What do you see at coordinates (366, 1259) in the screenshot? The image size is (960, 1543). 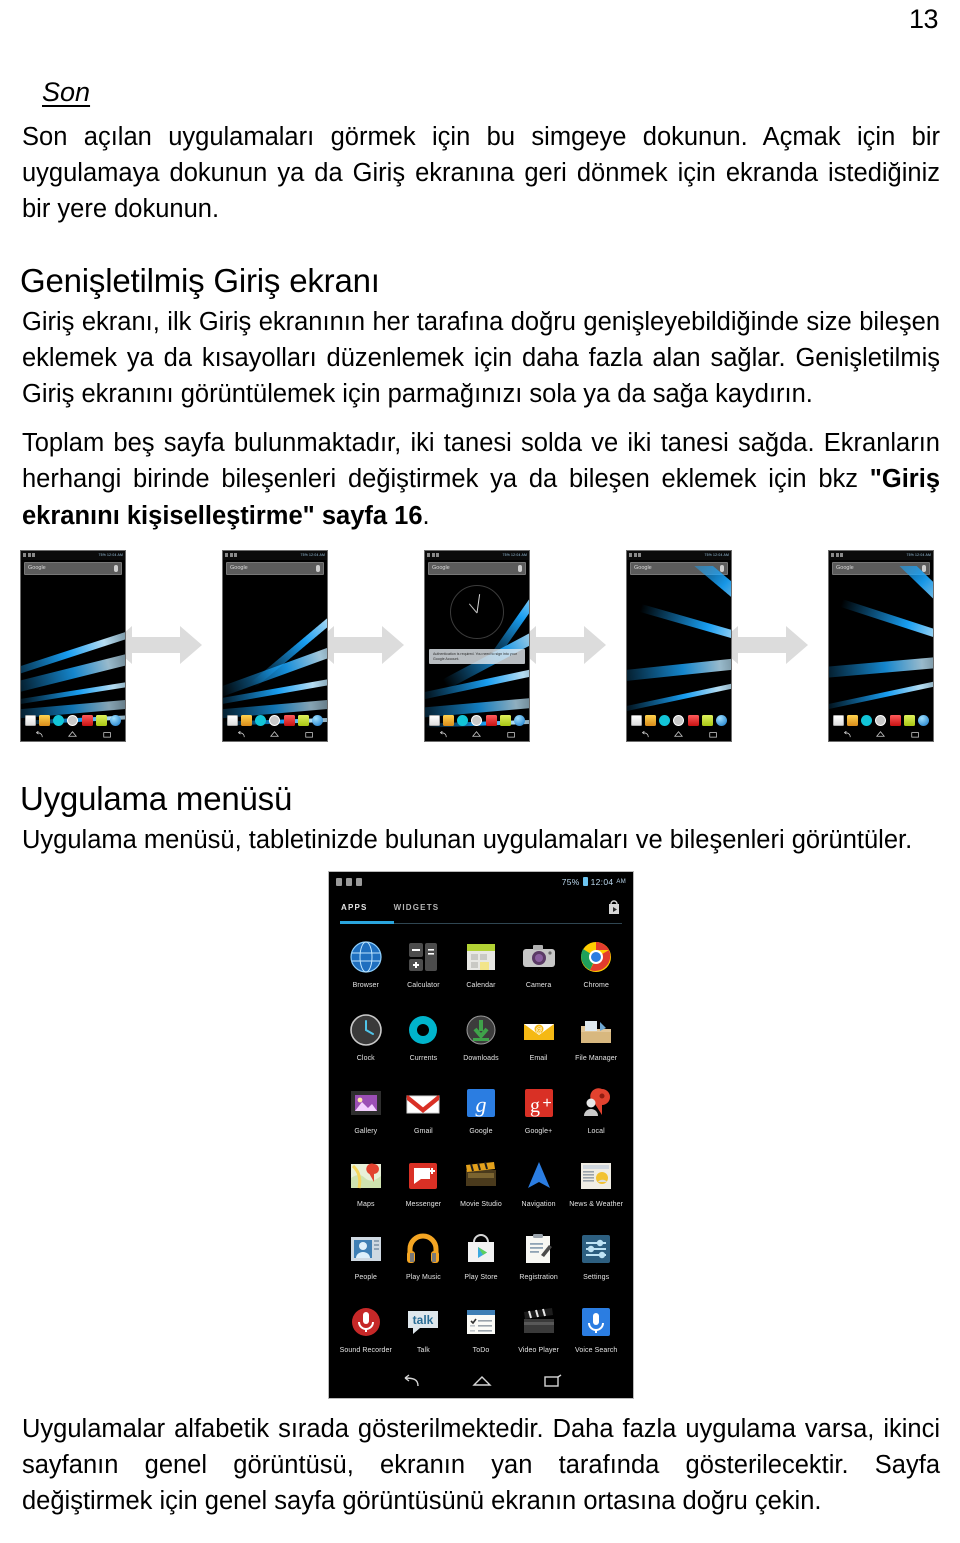 I see `app-cell: People` at bounding box center [366, 1259].